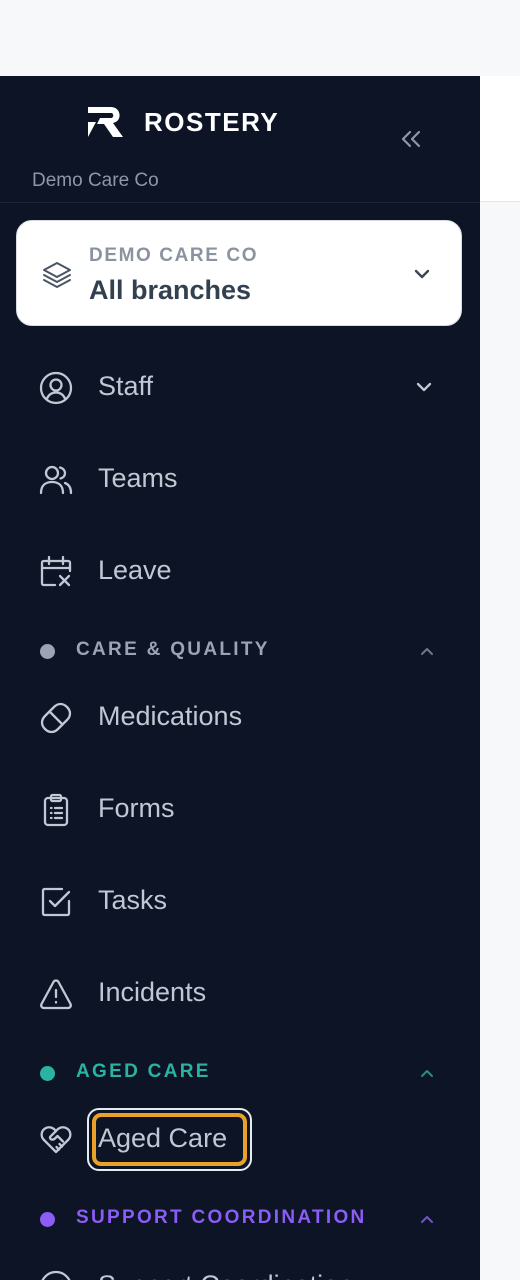  I want to click on section-header-support-coordination: SUPPORT COORDINATION, so click(240, 1219).